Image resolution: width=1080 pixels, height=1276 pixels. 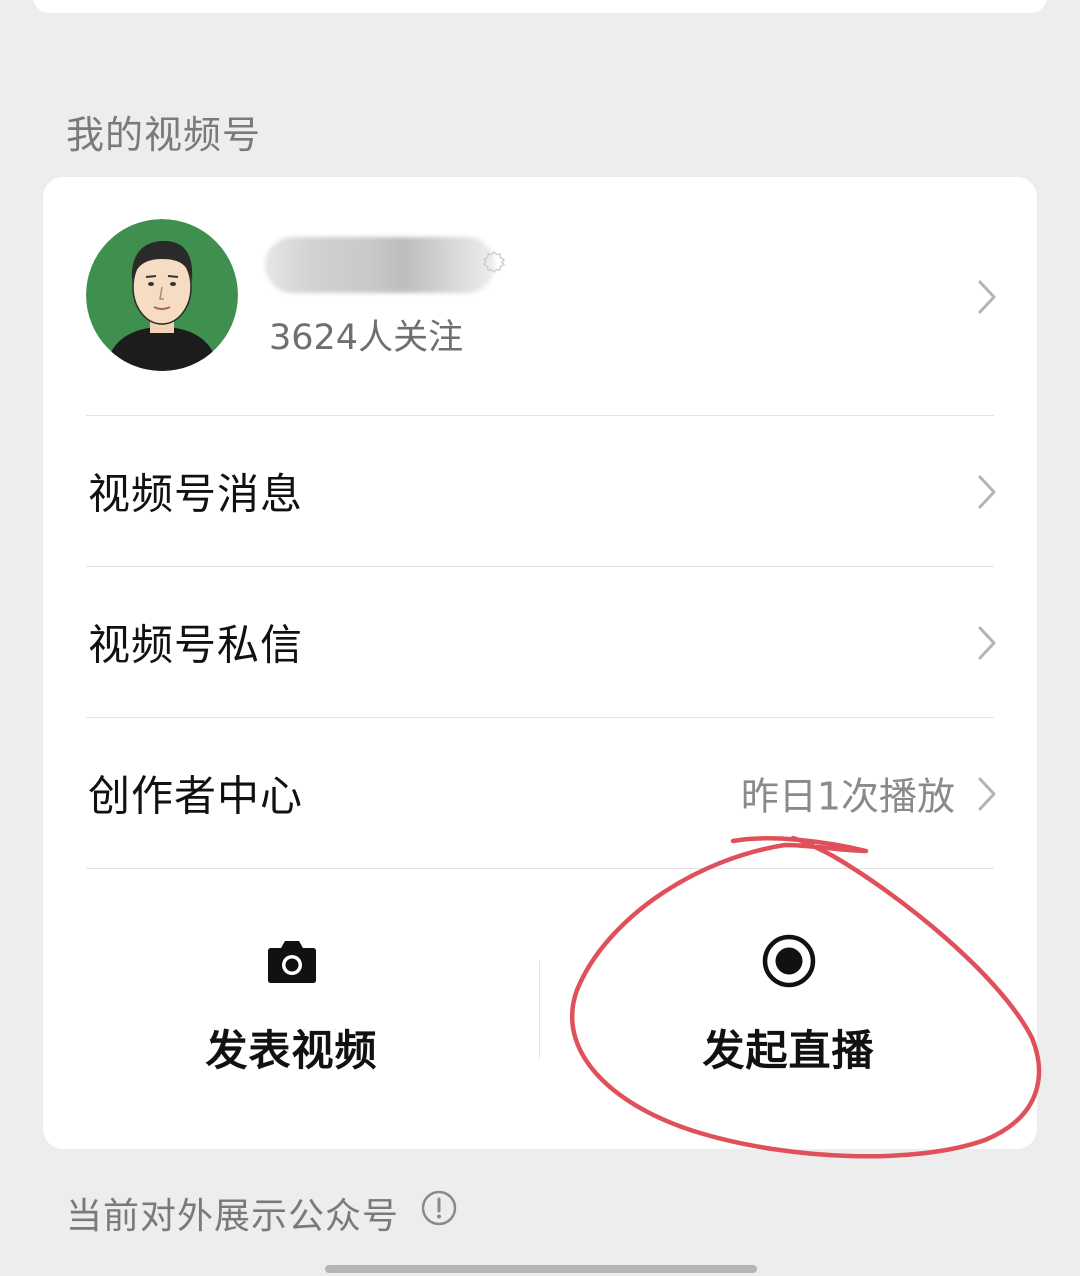 I want to click on menu-item-channel-private-messages: 视频号私信, so click(x=540, y=642).